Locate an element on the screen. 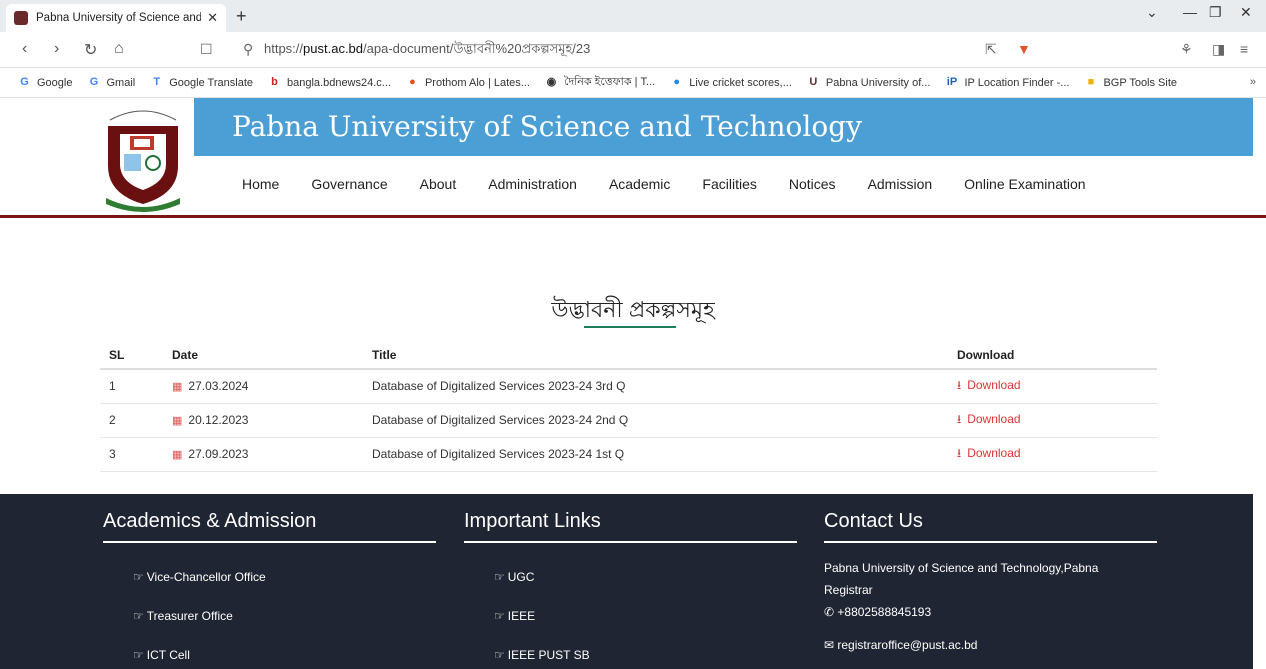 This screenshot has width=1266, height=669. page-heading: উদ্ভাবনী প্রকল্পসমূহ is located at coordinates (633, 309).